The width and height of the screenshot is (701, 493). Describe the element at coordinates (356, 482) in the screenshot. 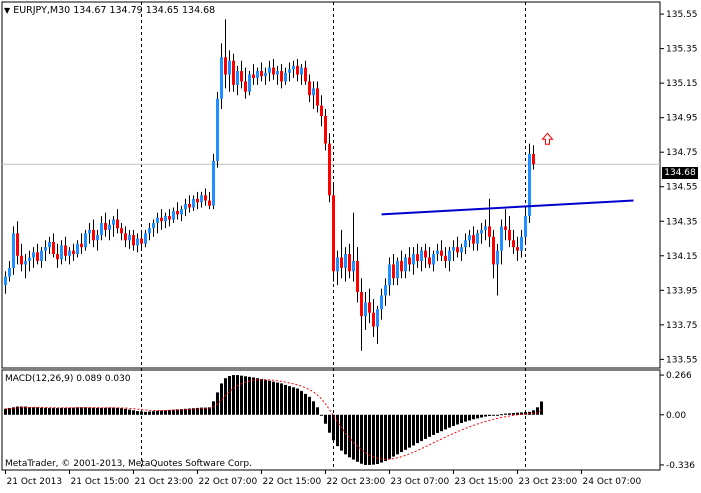

I see `time-axis-label: 22 Oct 23:00` at that location.